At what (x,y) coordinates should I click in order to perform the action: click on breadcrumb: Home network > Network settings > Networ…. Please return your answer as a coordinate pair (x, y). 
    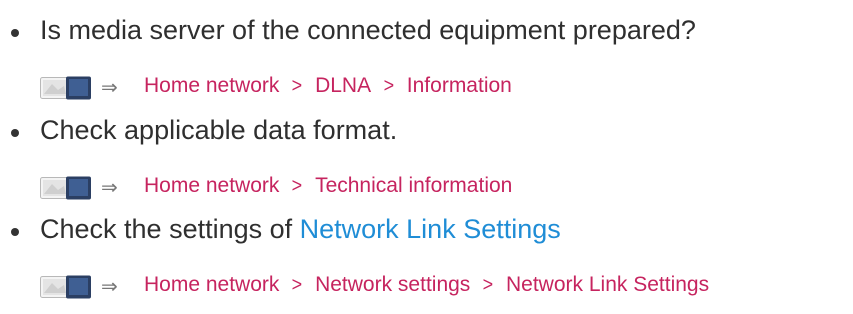
    Looking at the image, I should click on (426, 285).